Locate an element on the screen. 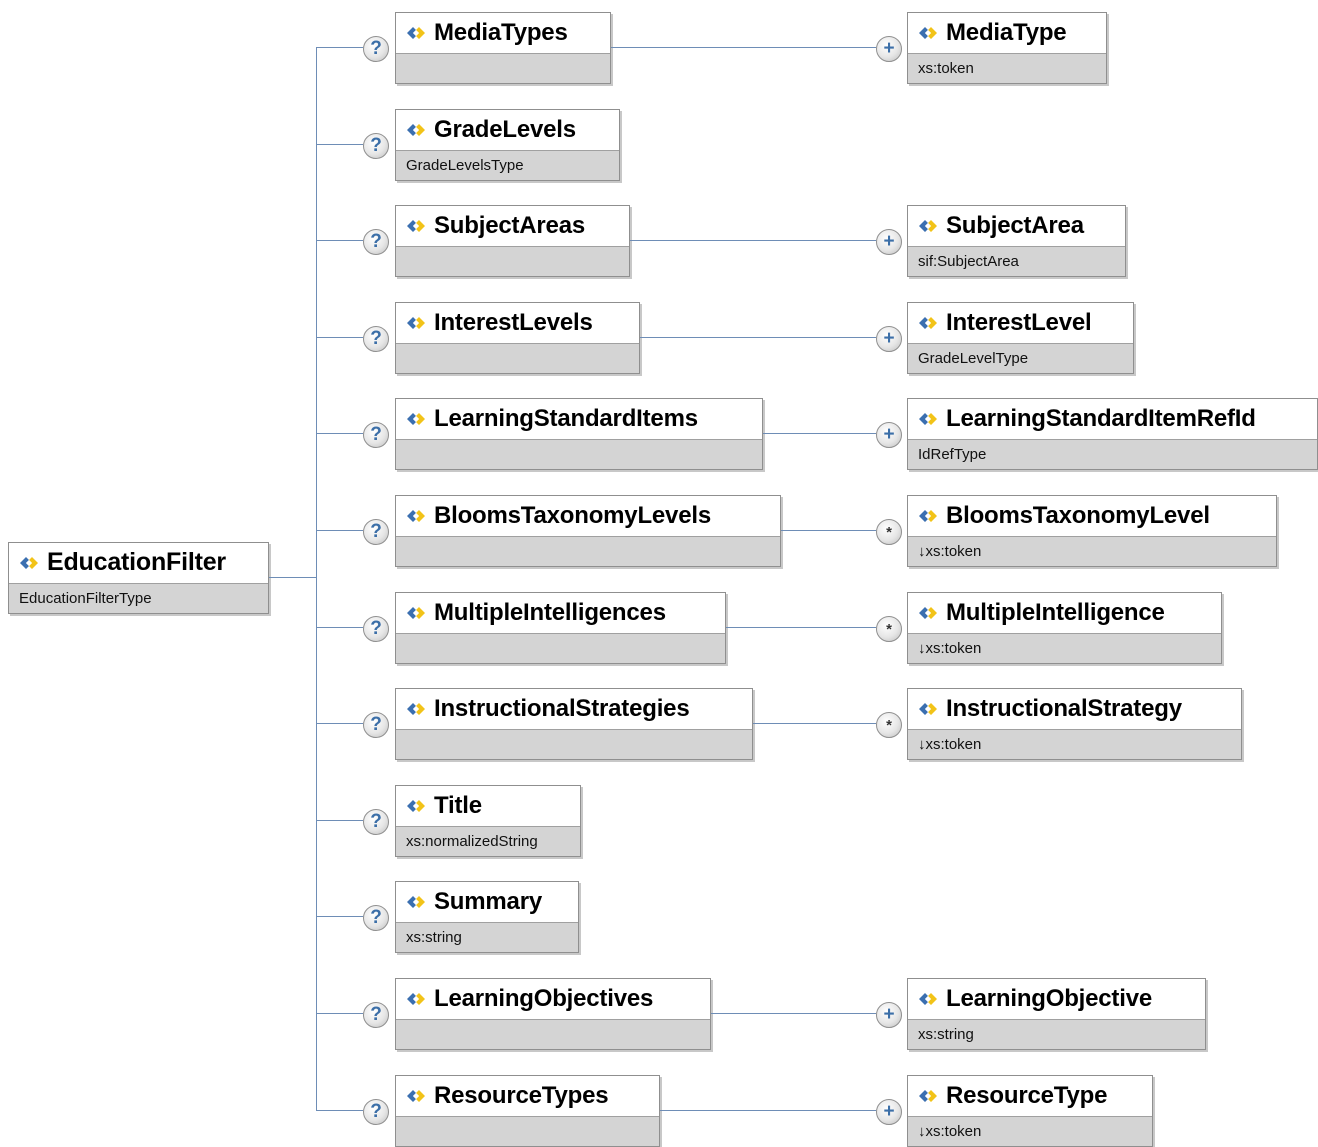  element-name-row: ResourceTypes is located at coordinates (529, 1095).